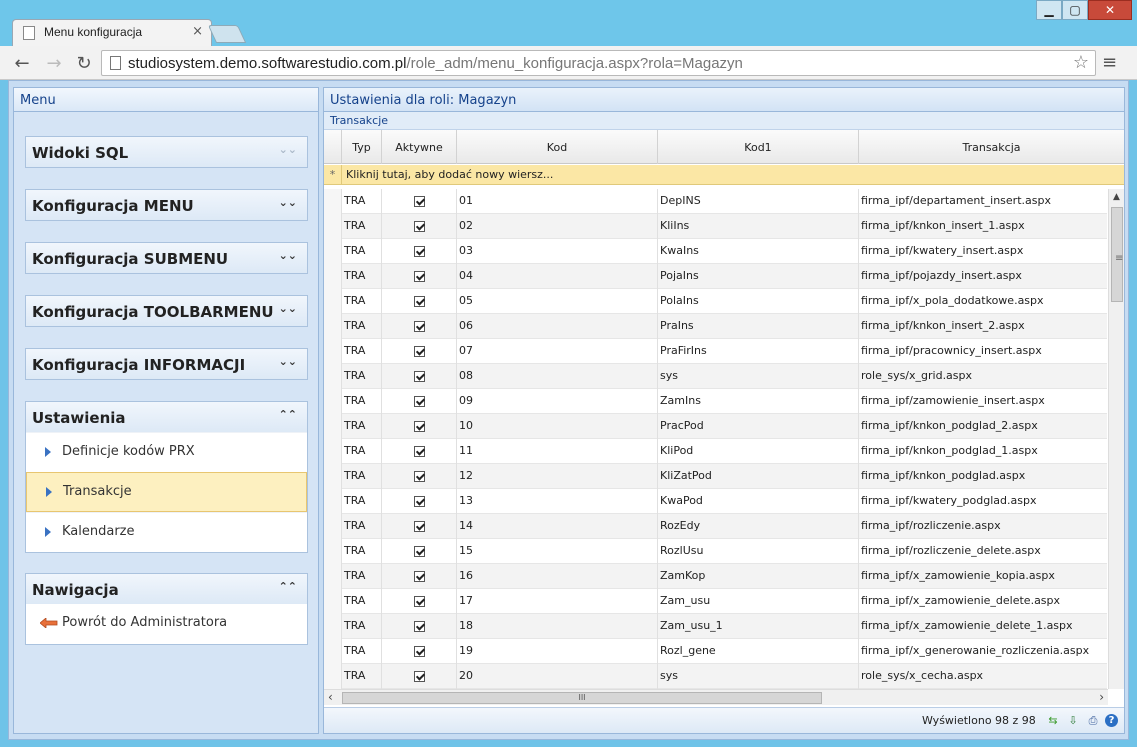 The width and height of the screenshot is (1137, 747). Describe the element at coordinates (1101, 697) in the screenshot. I see `scroll-right-icon: ›` at that location.